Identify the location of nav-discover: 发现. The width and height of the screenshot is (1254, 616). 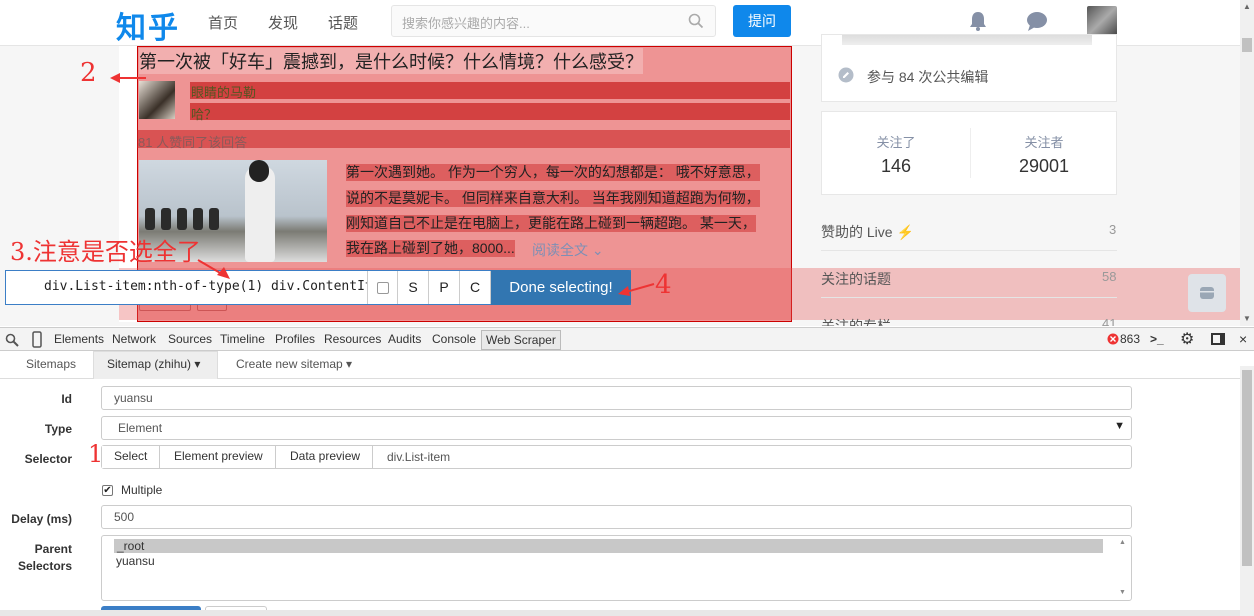
(283, 22).